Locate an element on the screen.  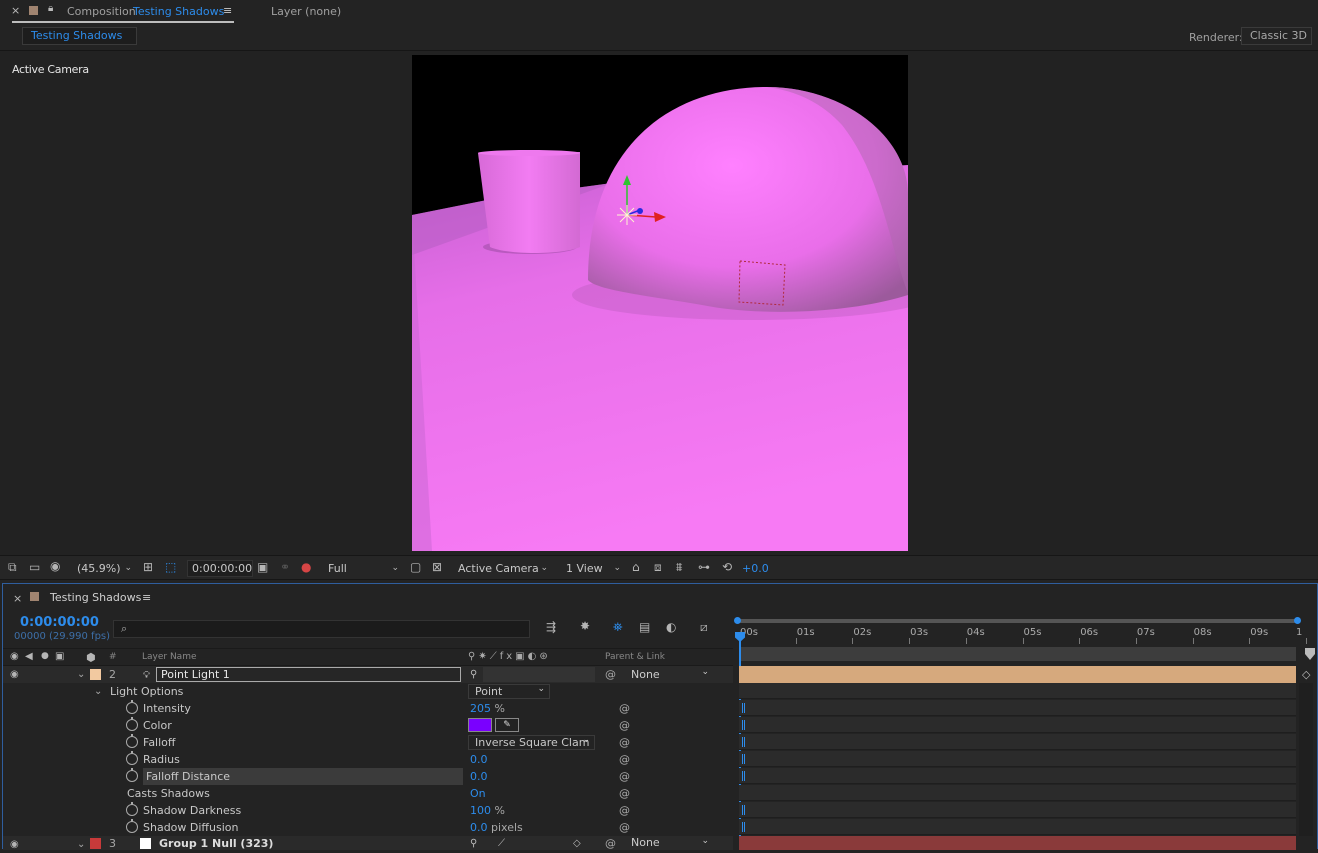
panel-menu-icon: ≡ is located at coordinates (227, 10).